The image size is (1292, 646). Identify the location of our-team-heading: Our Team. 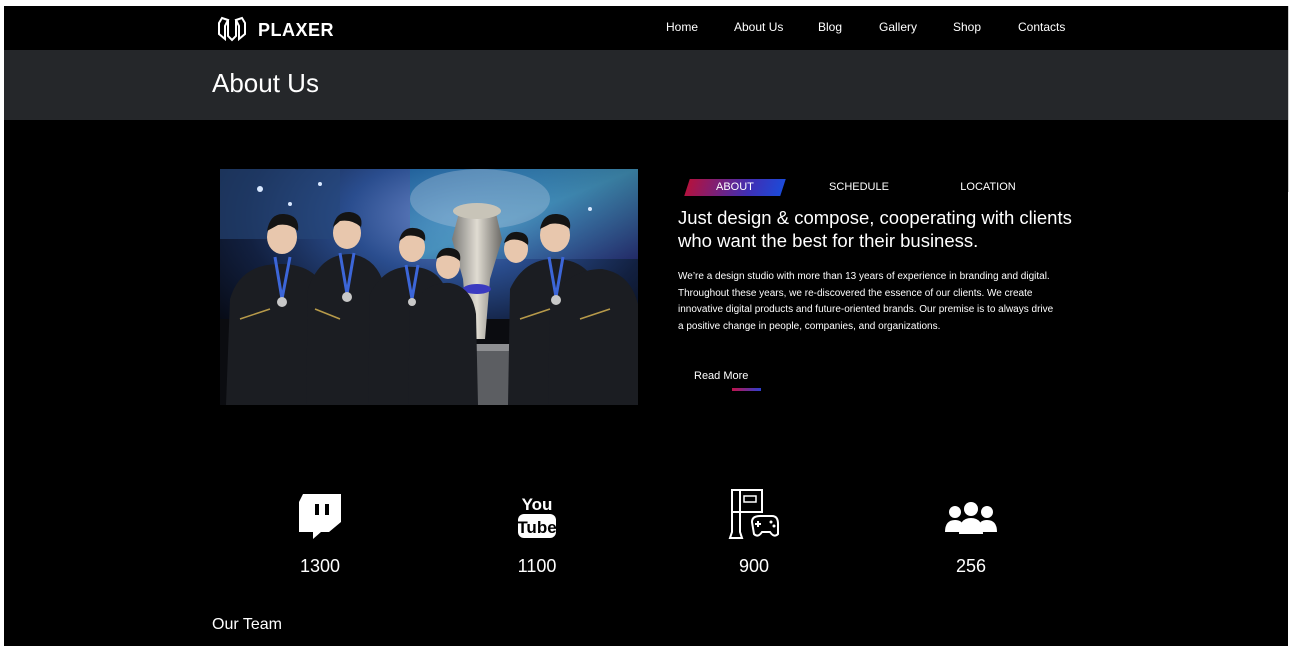
(247, 624).